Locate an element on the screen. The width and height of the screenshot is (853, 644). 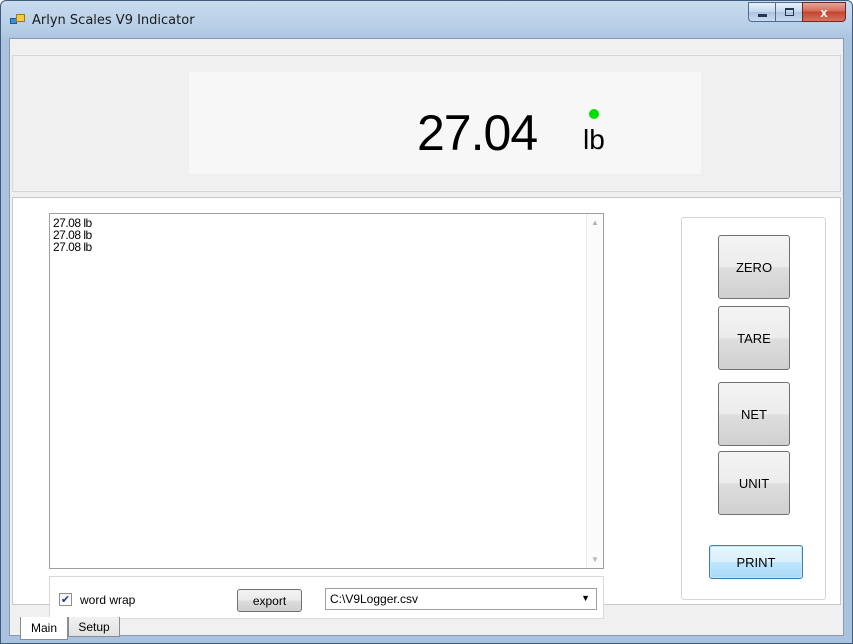
app-icon is located at coordinates (18, 20).